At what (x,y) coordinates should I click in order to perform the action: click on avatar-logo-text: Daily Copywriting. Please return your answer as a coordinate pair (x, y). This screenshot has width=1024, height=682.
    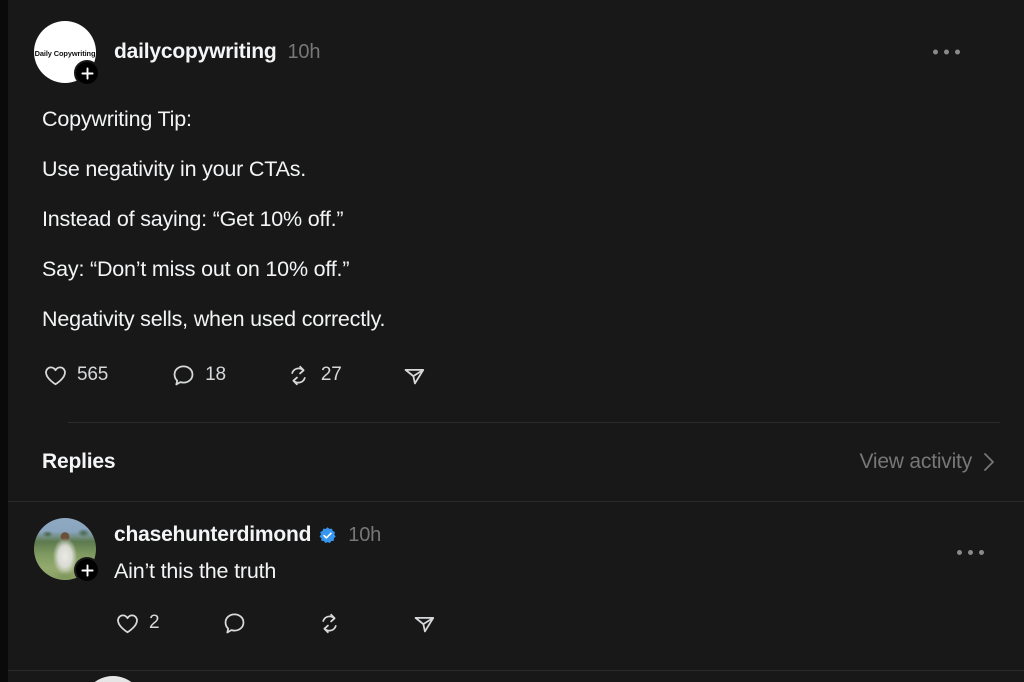
    Looking at the image, I should click on (65, 53).